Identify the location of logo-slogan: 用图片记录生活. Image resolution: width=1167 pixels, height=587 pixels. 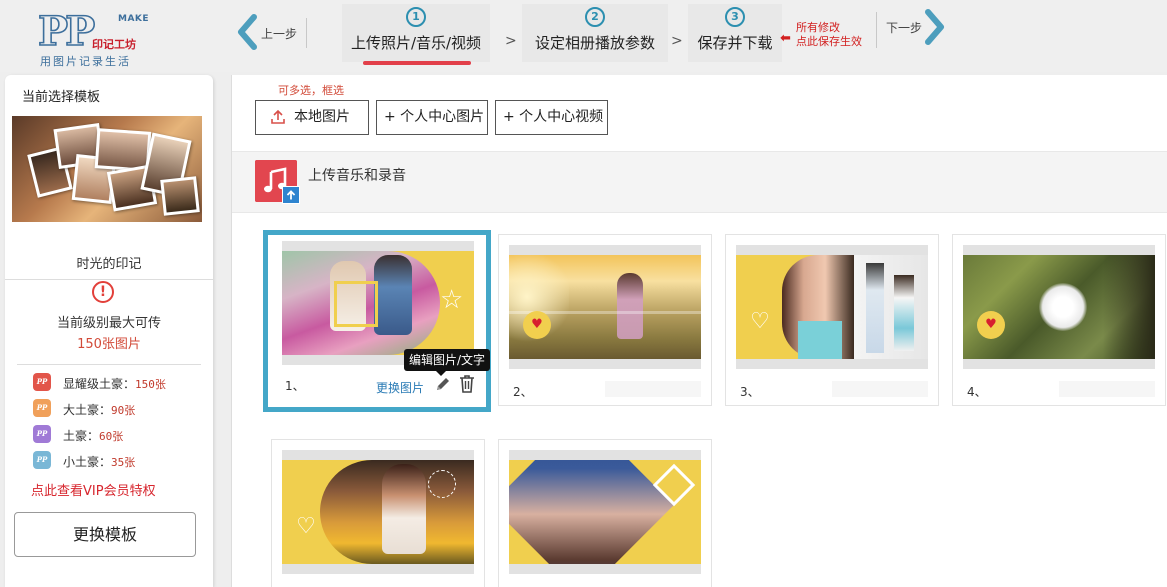
(85, 61).